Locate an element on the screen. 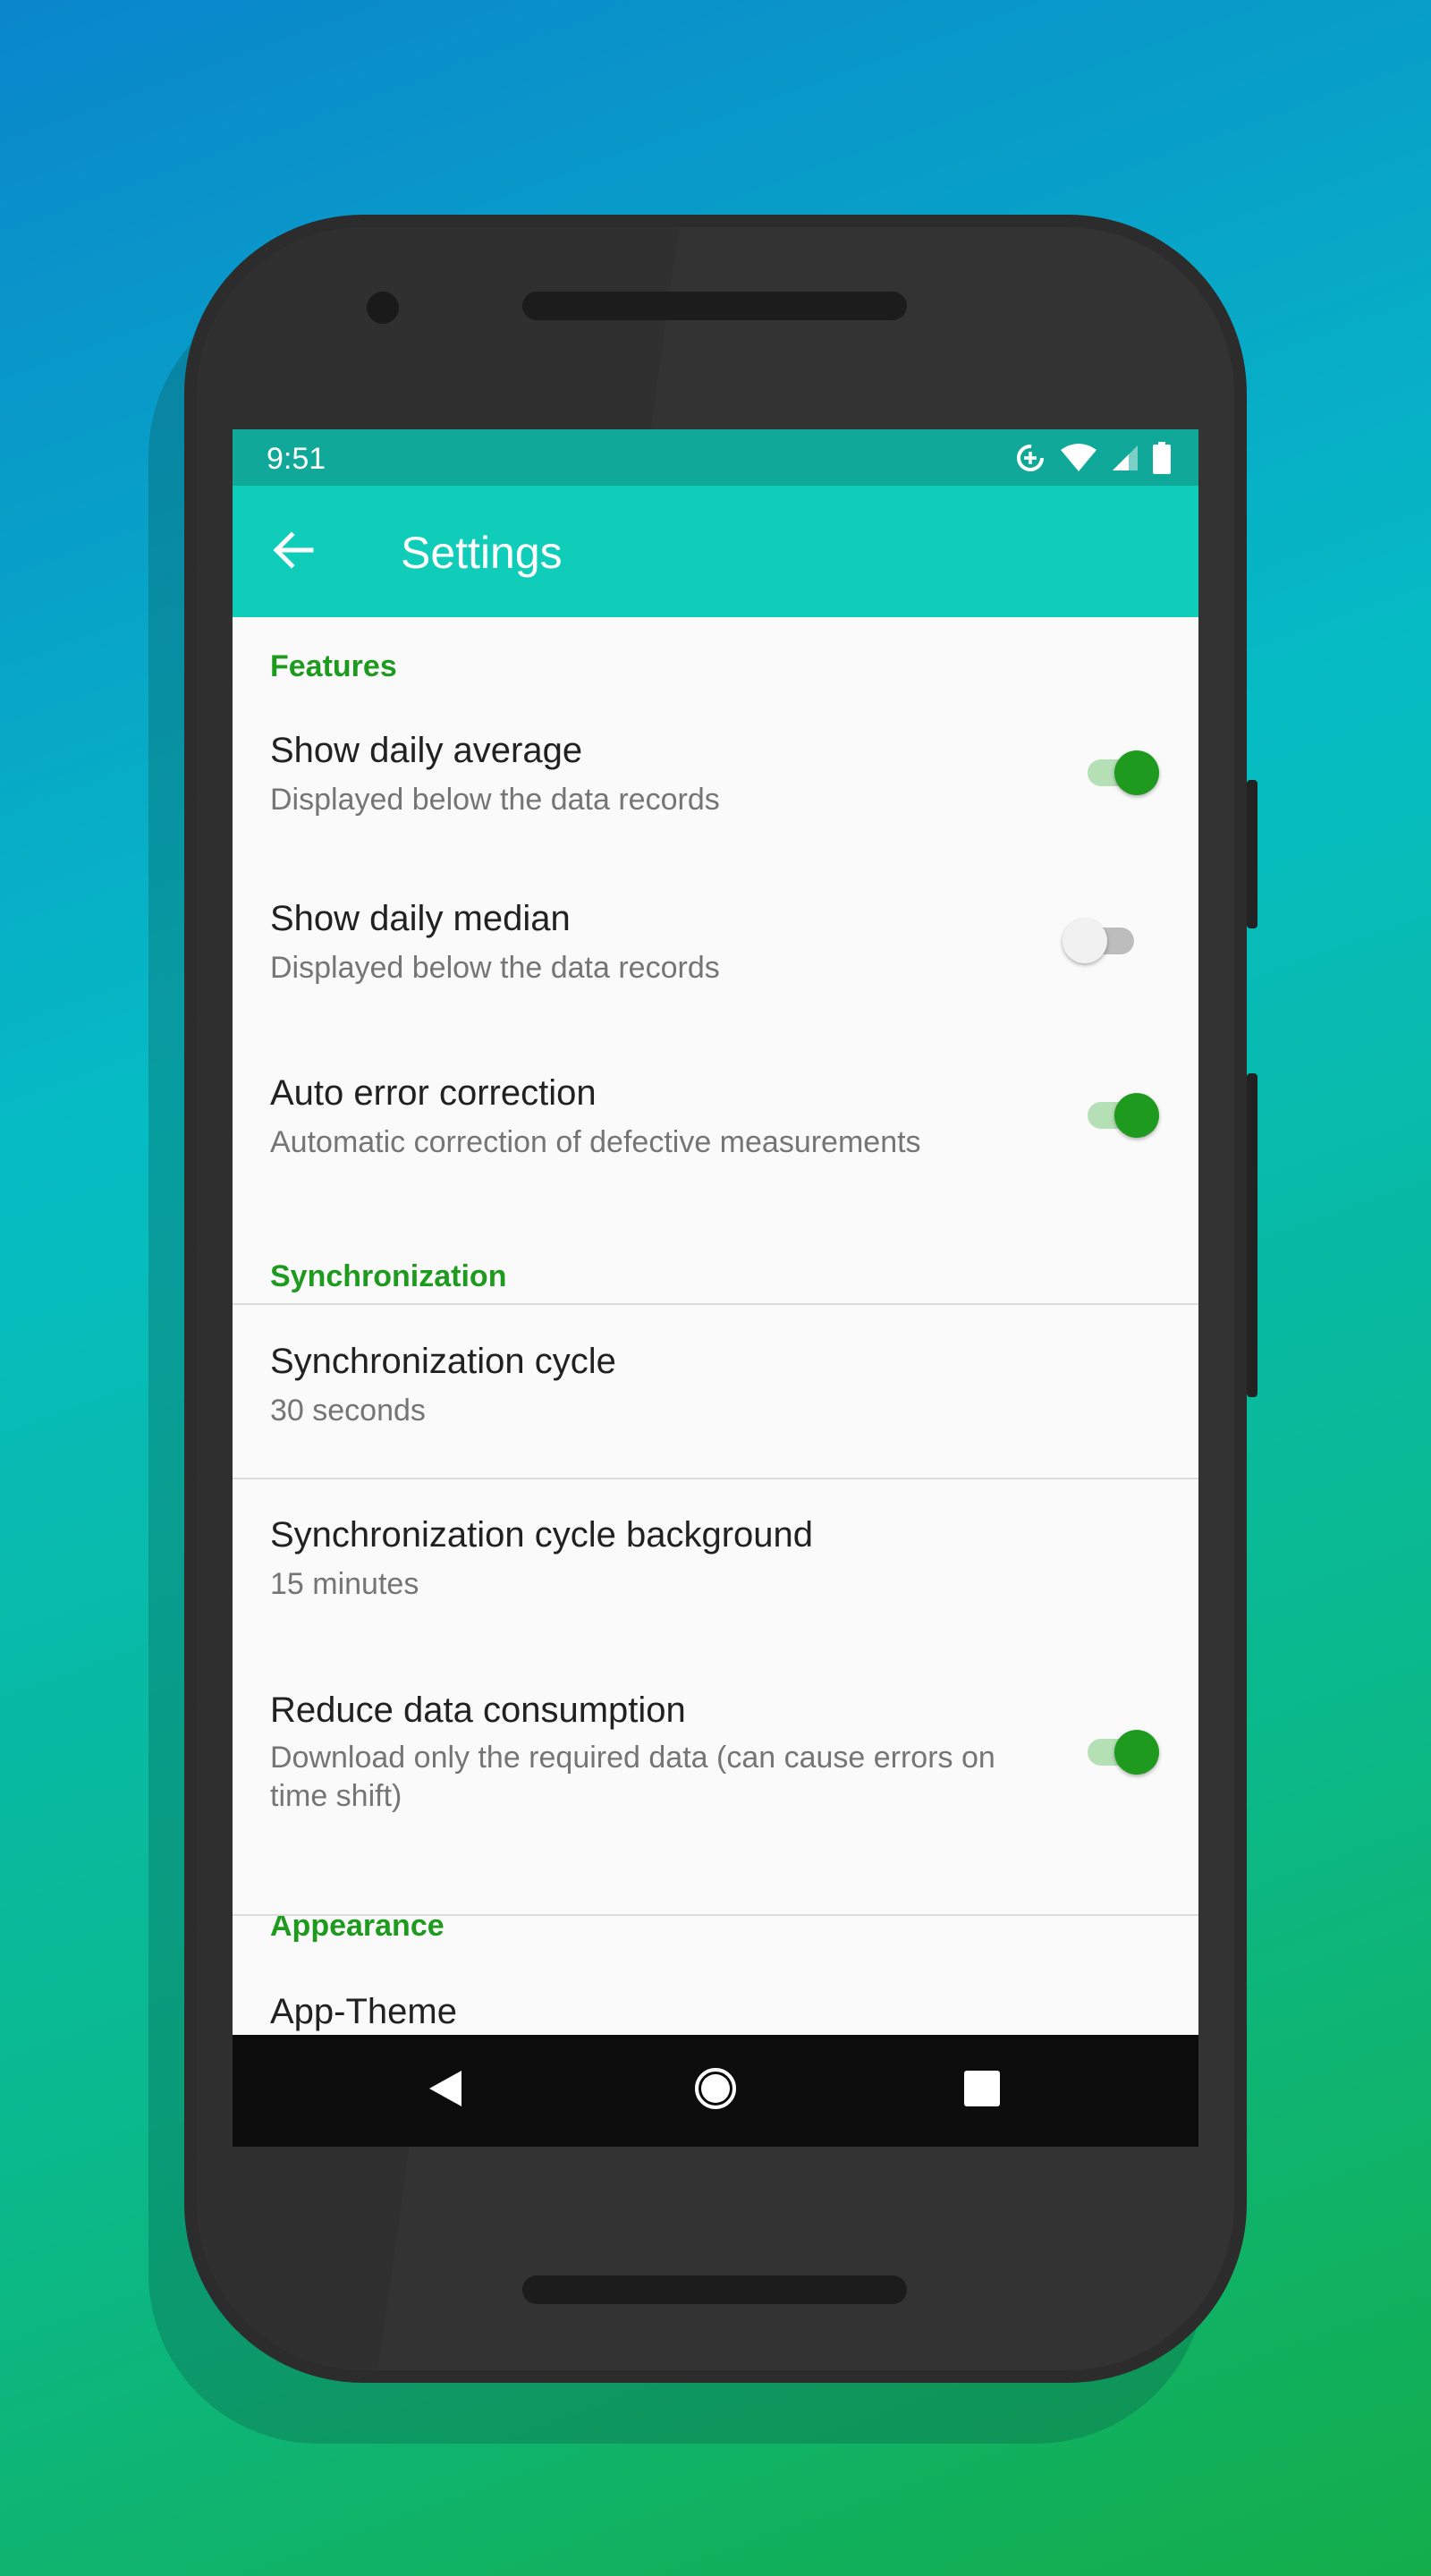  volume-button is located at coordinates (1252, 1235).